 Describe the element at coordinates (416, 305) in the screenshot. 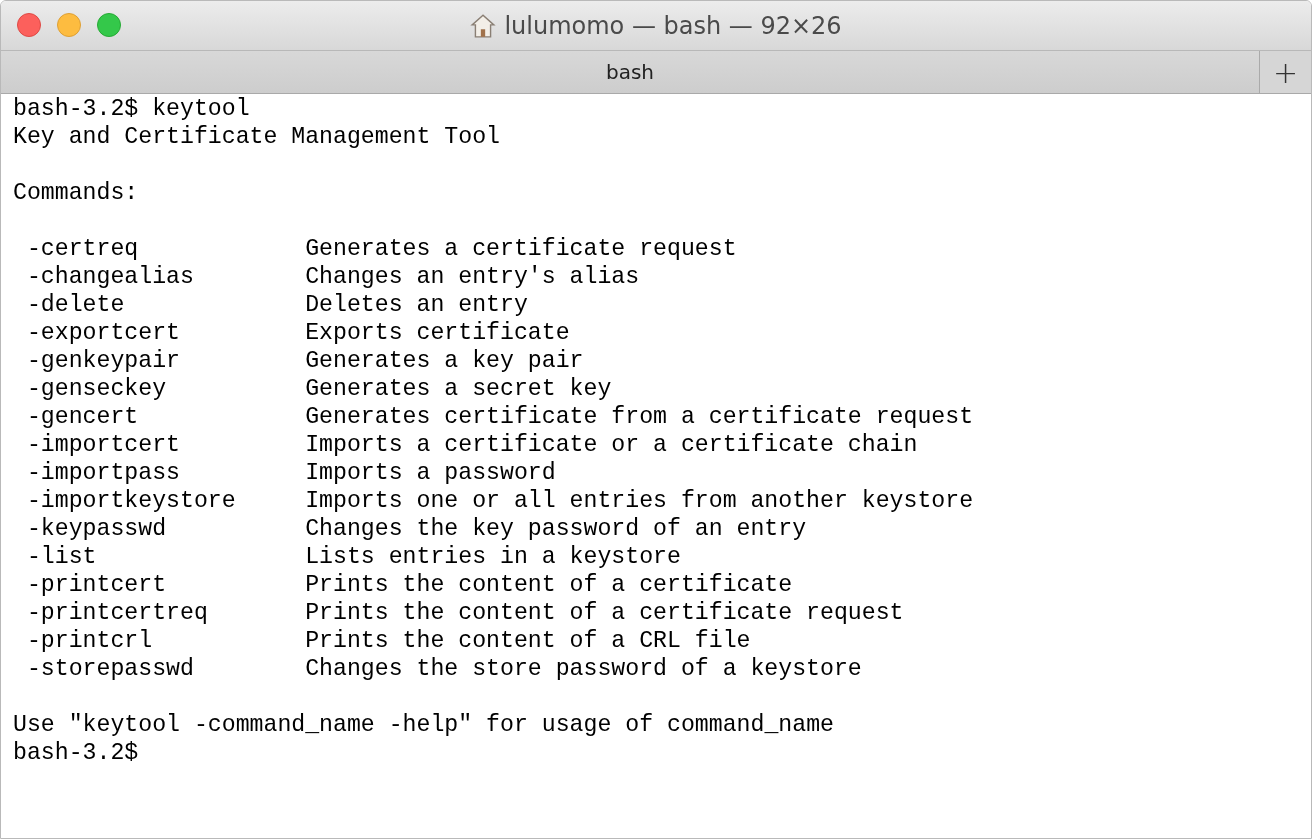

I see `command-description: Deletes an entry` at that location.